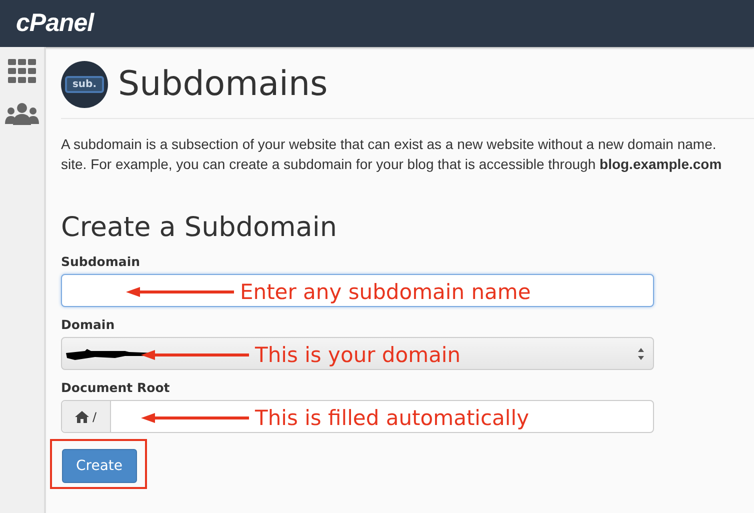 This screenshot has height=513, width=754. What do you see at coordinates (84, 84) in the screenshot?
I see `subdomains-icon: sub.` at bounding box center [84, 84].